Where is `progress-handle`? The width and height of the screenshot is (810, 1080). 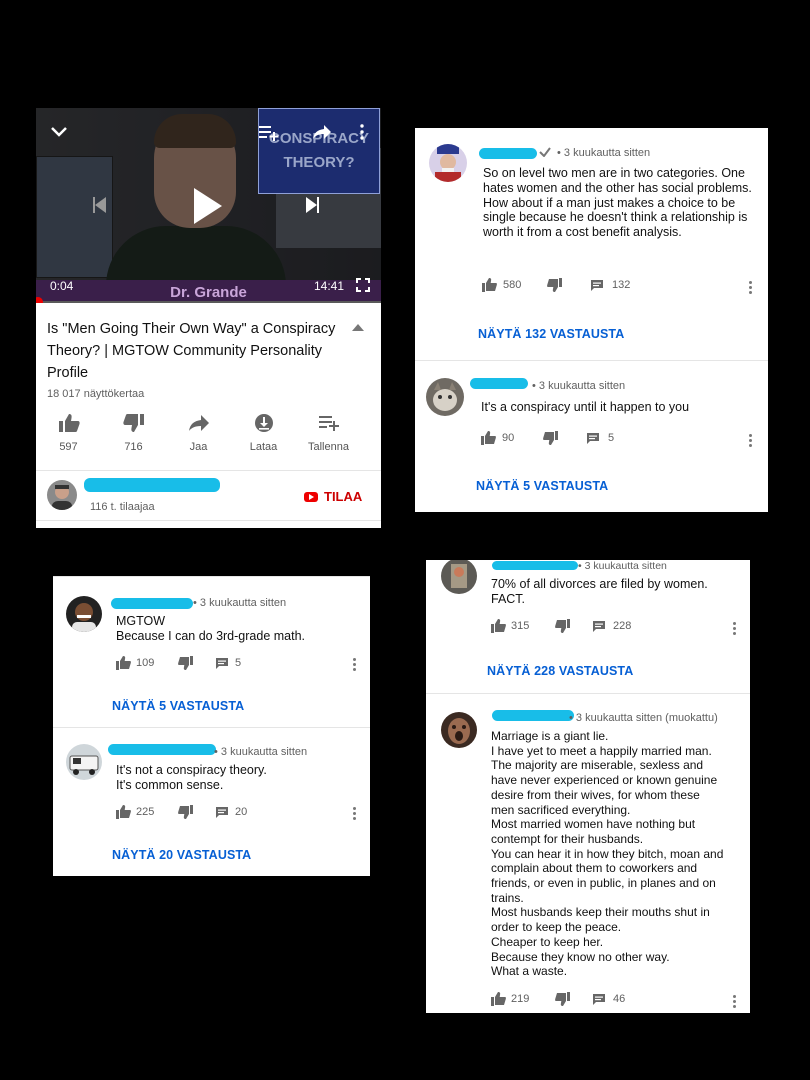
progress-handle is located at coordinates (39, 300).